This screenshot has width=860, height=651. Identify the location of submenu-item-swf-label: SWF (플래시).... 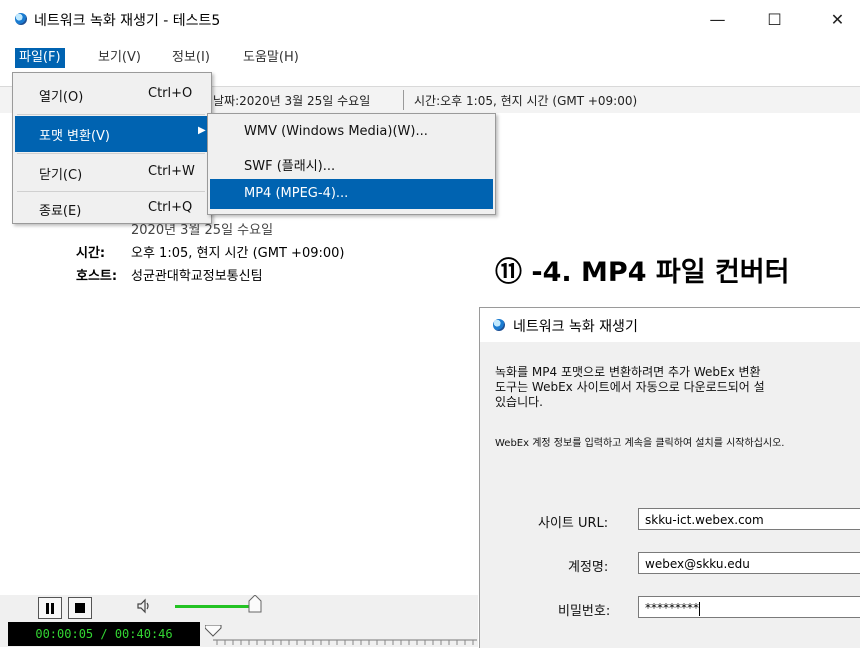
(290, 166).